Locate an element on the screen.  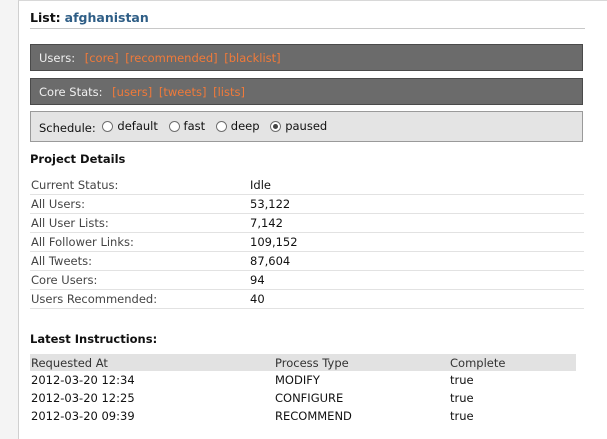
detail-key: All Tweets: is located at coordinates (140, 261).